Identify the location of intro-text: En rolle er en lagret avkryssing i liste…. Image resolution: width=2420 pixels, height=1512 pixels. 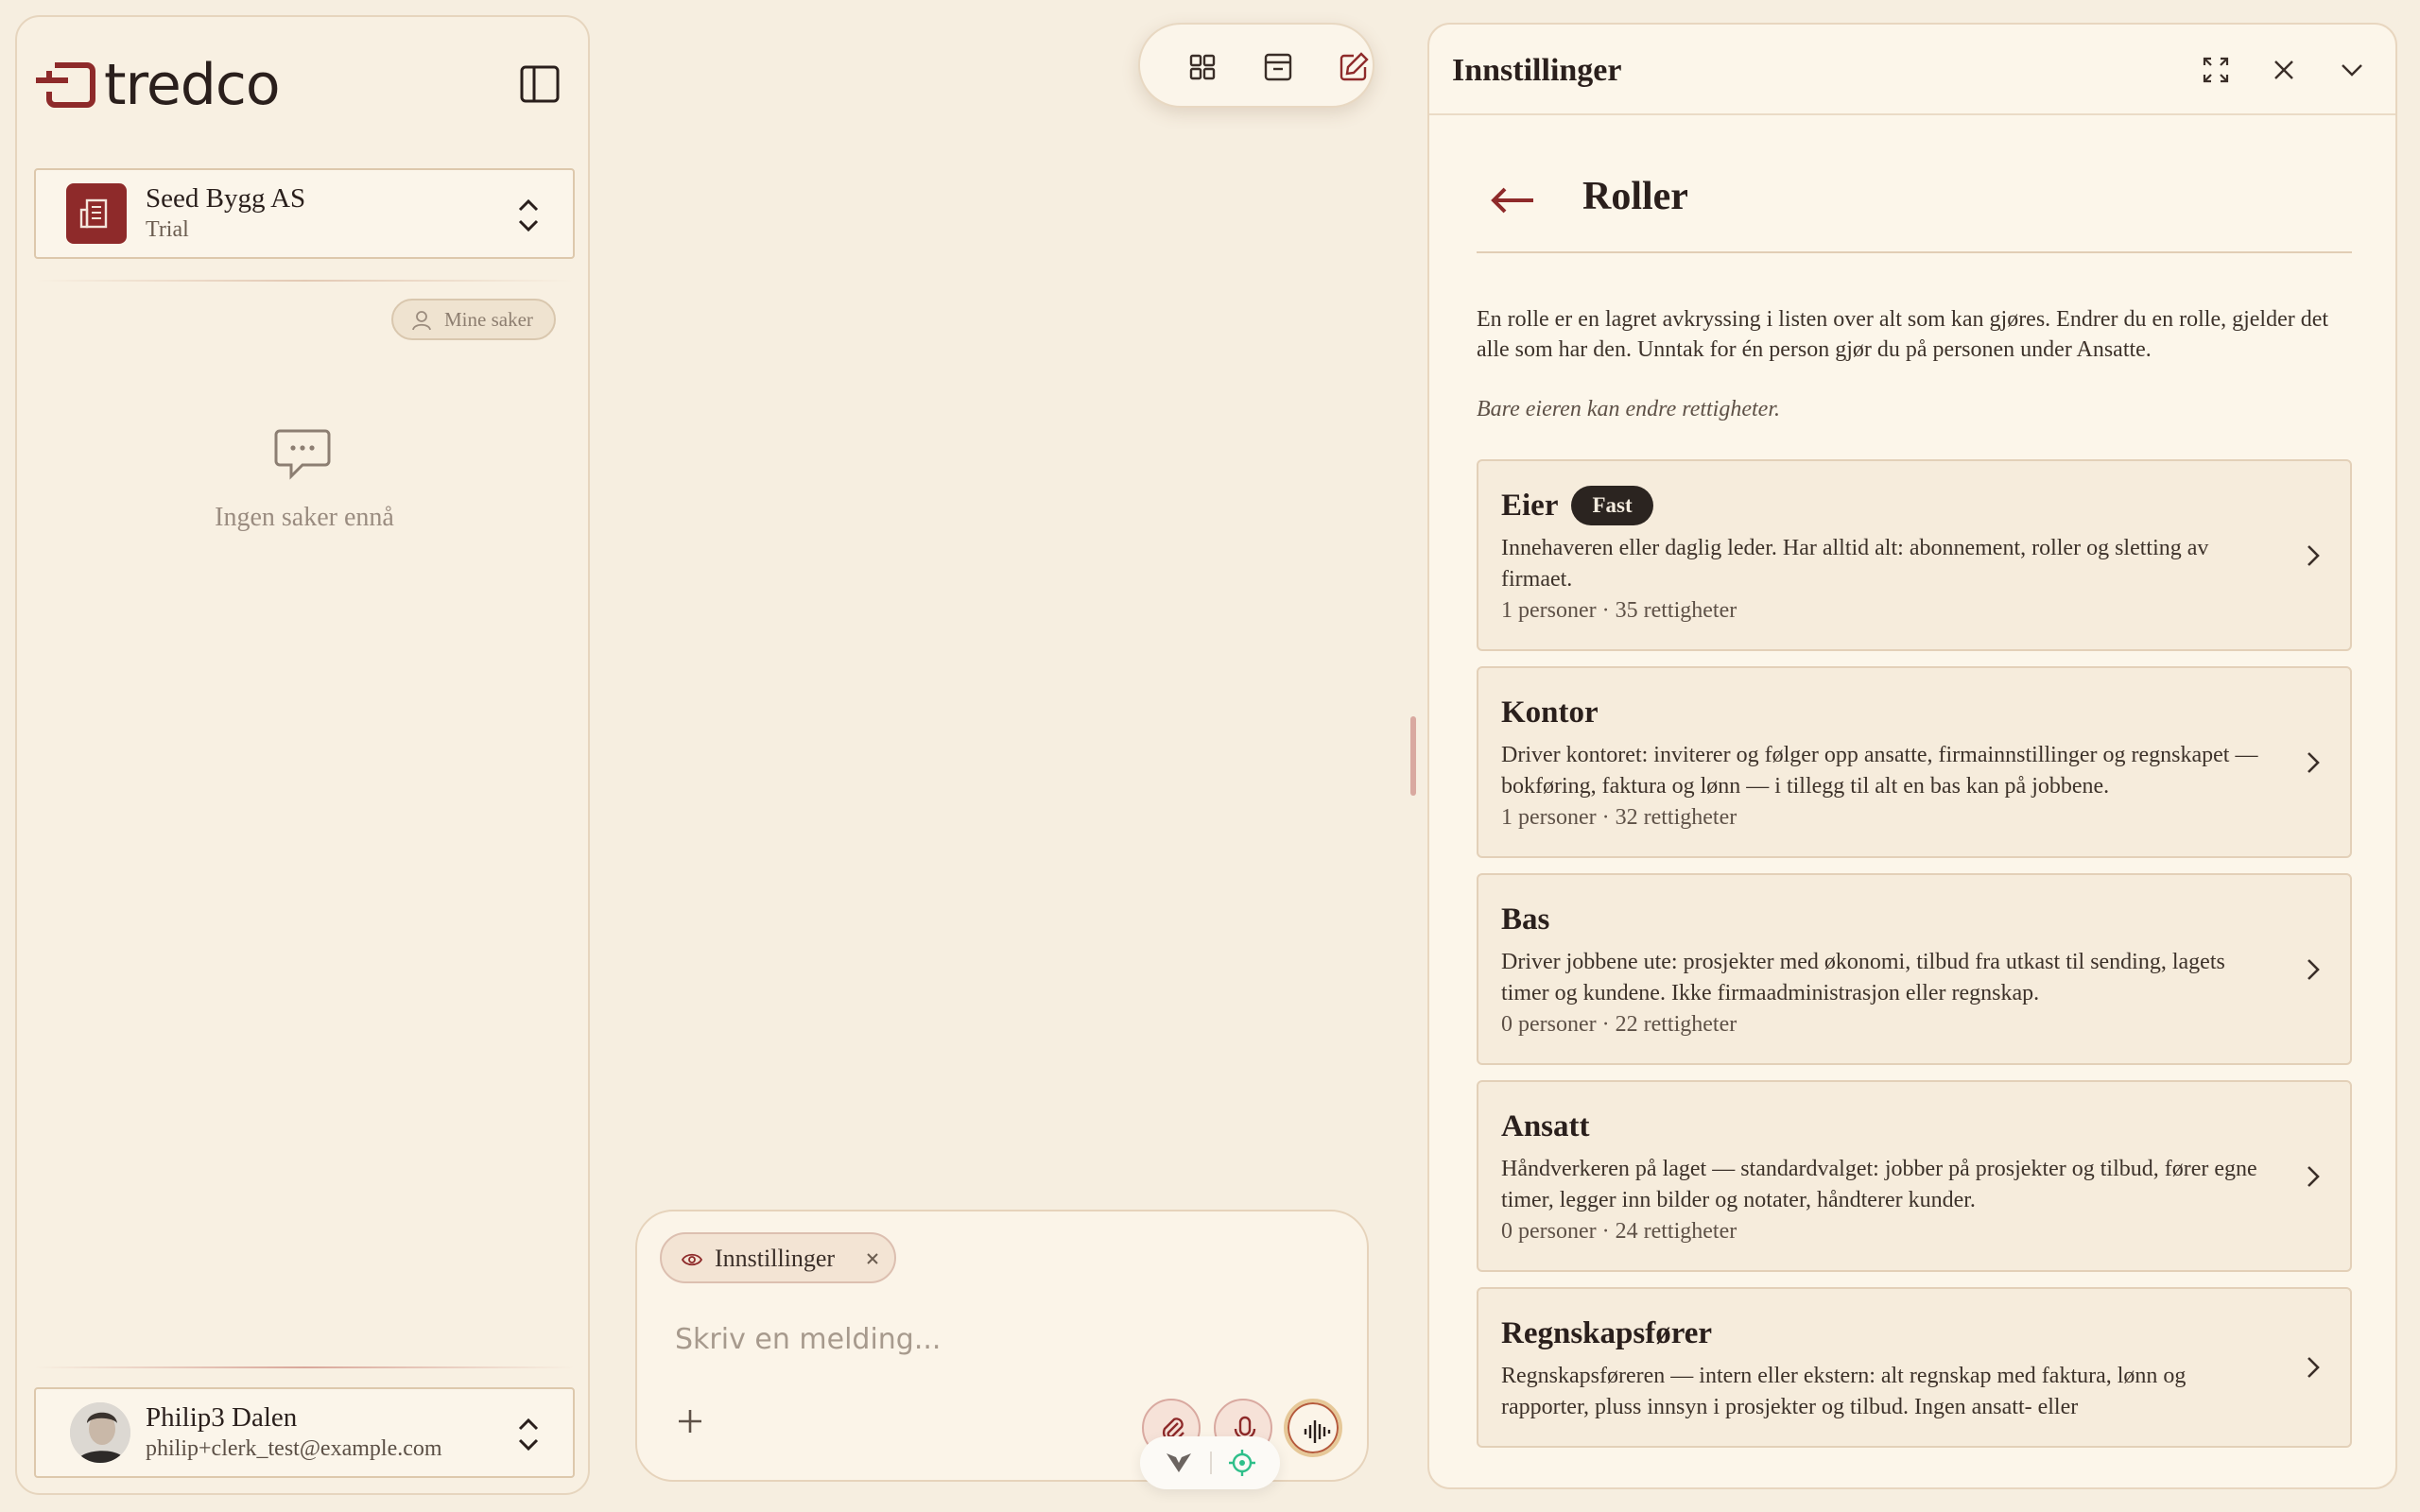
(1903, 334).